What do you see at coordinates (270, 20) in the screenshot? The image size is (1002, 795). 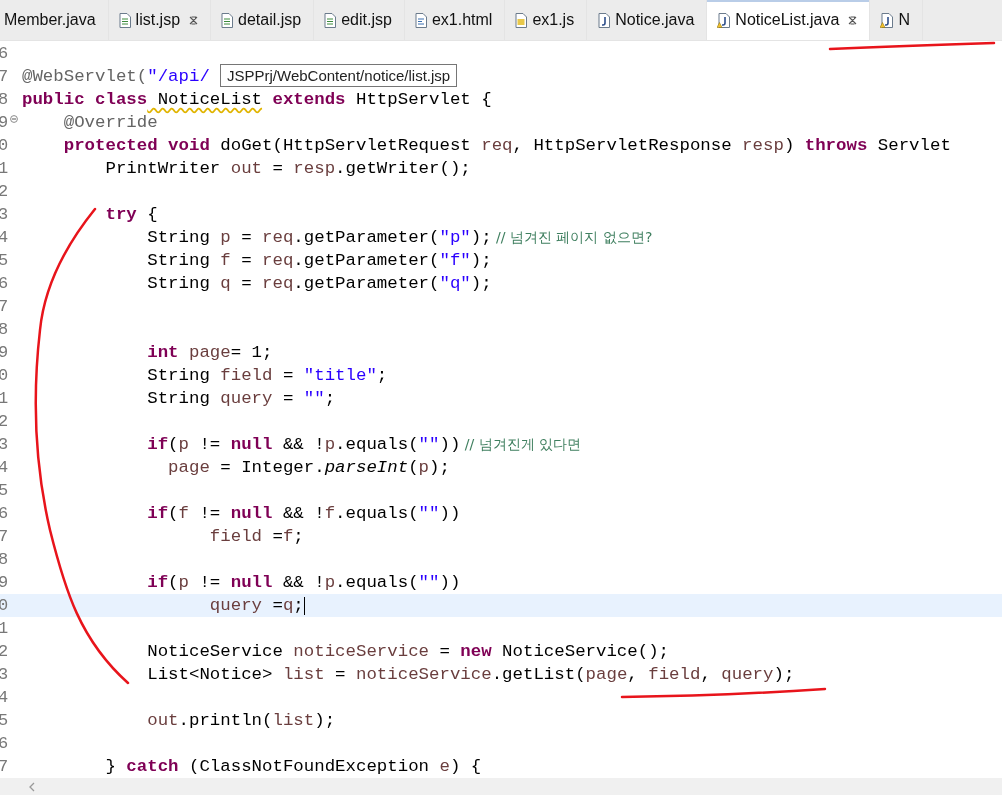 I see `tab-label: detail.jsp` at bounding box center [270, 20].